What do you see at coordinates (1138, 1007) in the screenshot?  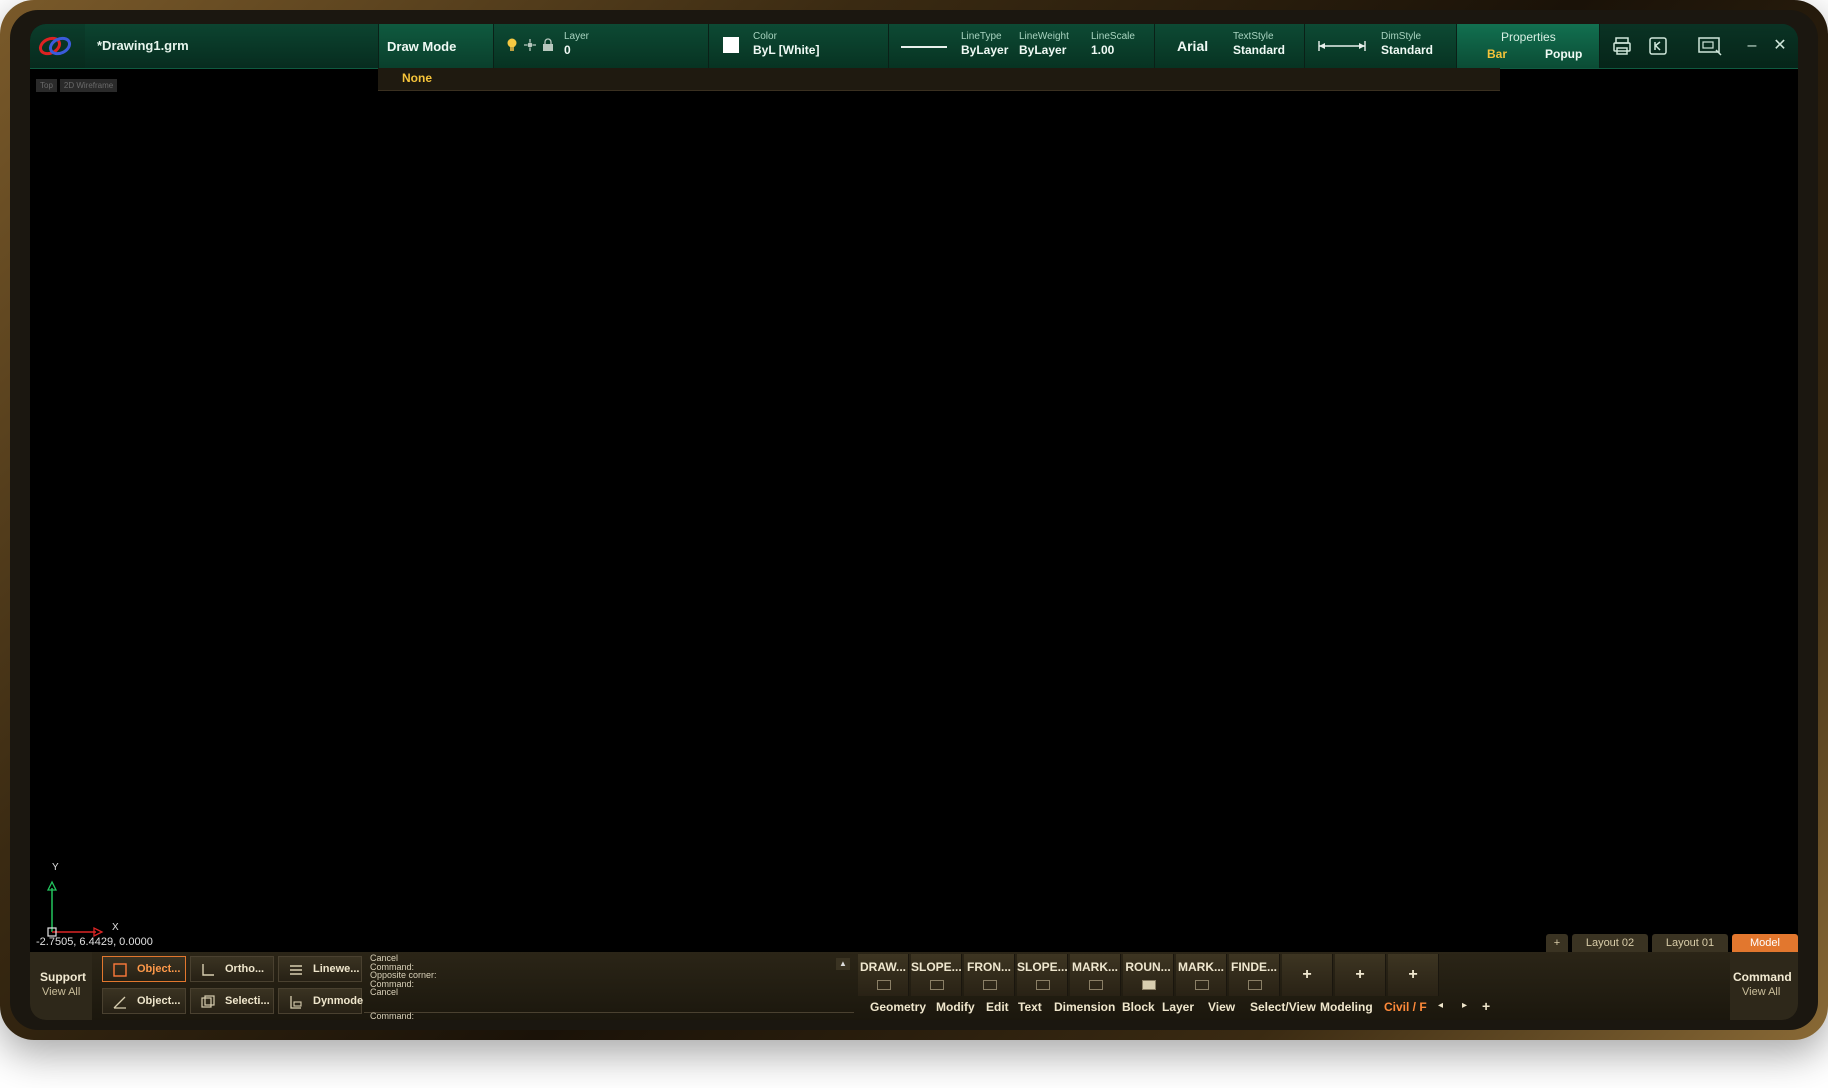 I see `tab-block: Block` at bounding box center [1138, 1007].